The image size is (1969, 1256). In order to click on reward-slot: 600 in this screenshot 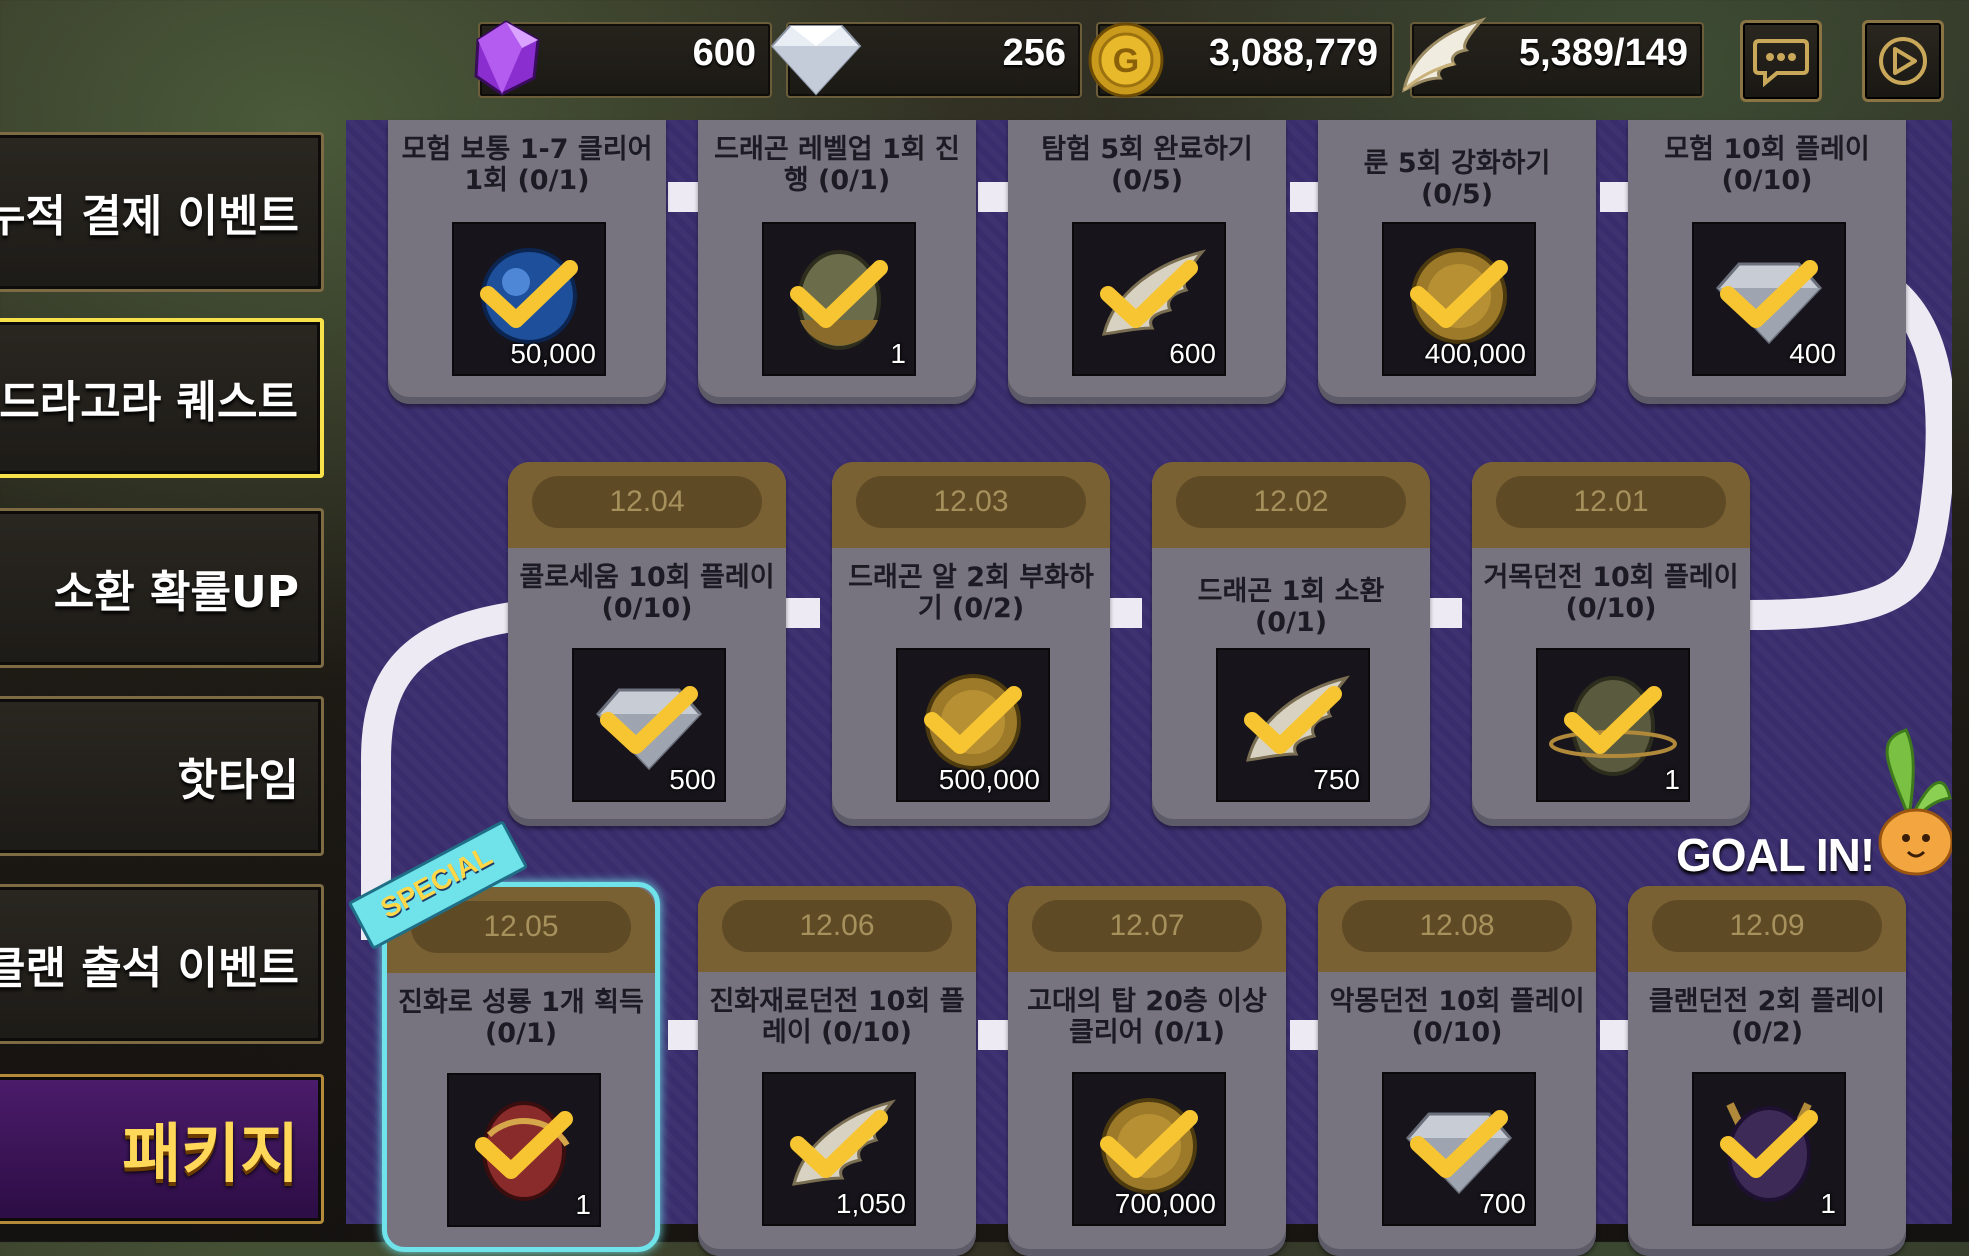, I will do `click(1149, 299)`.